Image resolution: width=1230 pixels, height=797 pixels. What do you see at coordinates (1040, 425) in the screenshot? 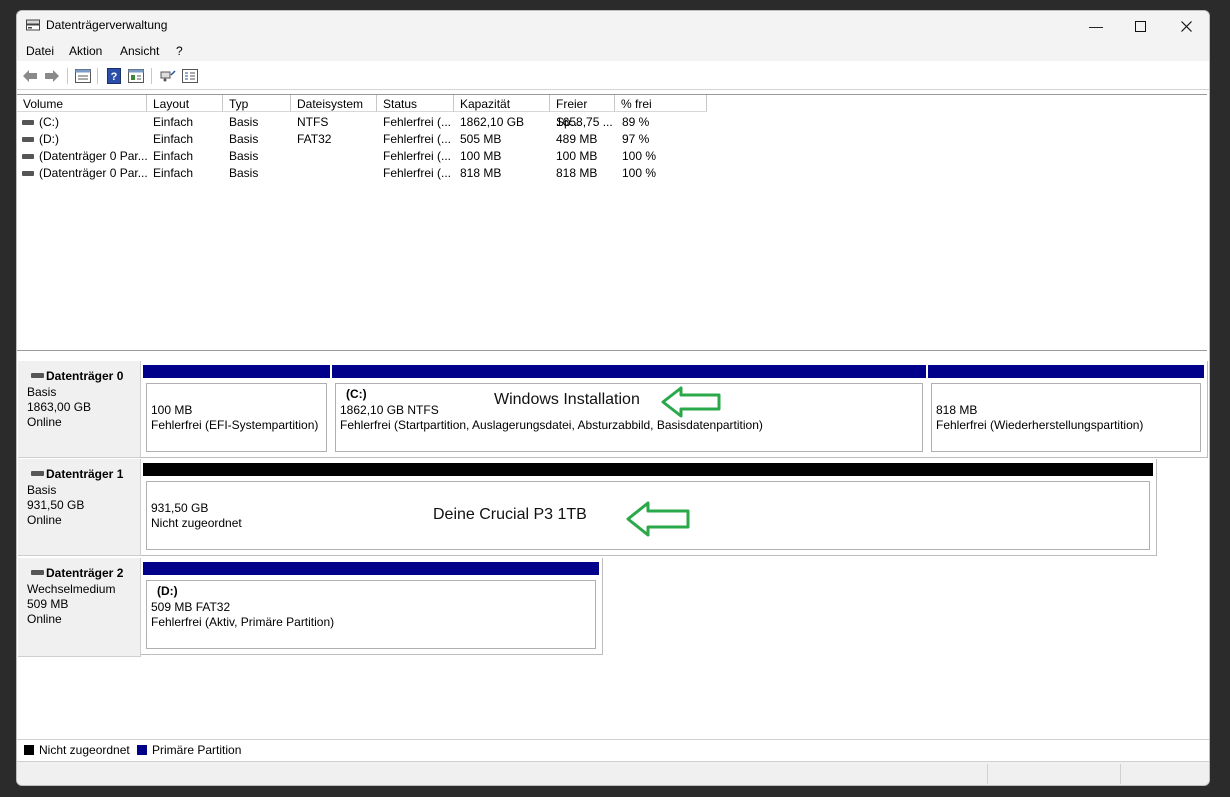
I see `partition-status: Fehlerfrei (Wiederherstellungspartition)` at bounding box center [1040, 425].